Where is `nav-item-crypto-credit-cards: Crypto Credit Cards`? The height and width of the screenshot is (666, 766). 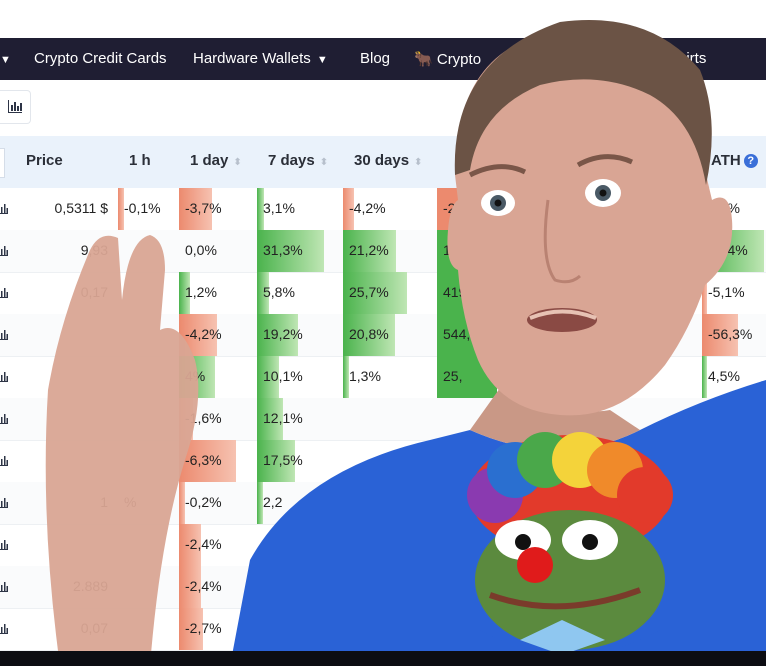 nav-item-crypto-credit-cards: Crypto Credit Cards is located at coordinates (100, 58).